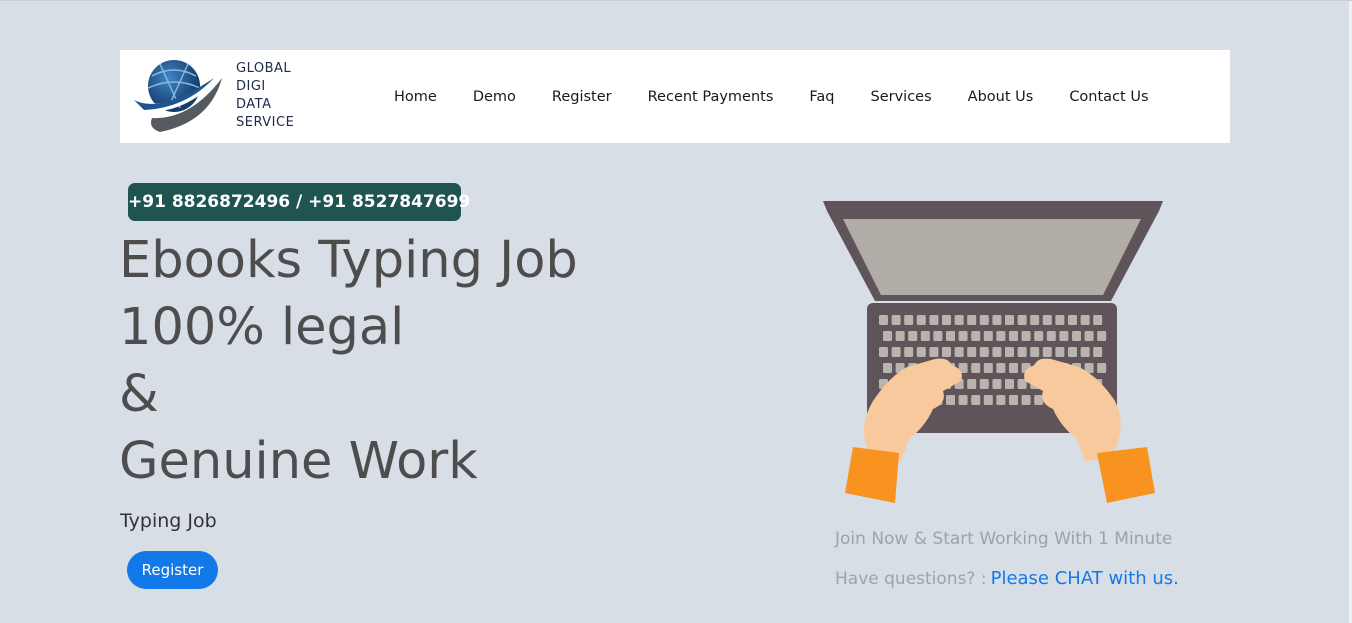 The image size is (1352, 623). Describe the element at coordinates (298, 461) in the screenshot. I see `headline-line: Genuine Work` at that location.